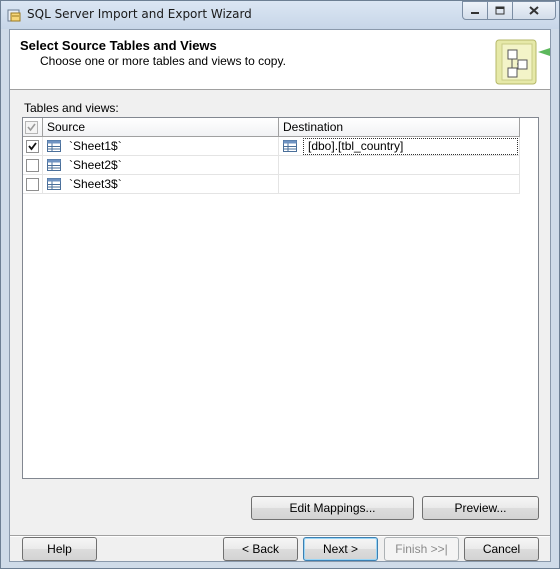 The image size is (560, 569). What do you see at coordinates (161, 146) in the screenshot?
I see `source-cell: `Sheet1$`` at bounding box center [161, 146].